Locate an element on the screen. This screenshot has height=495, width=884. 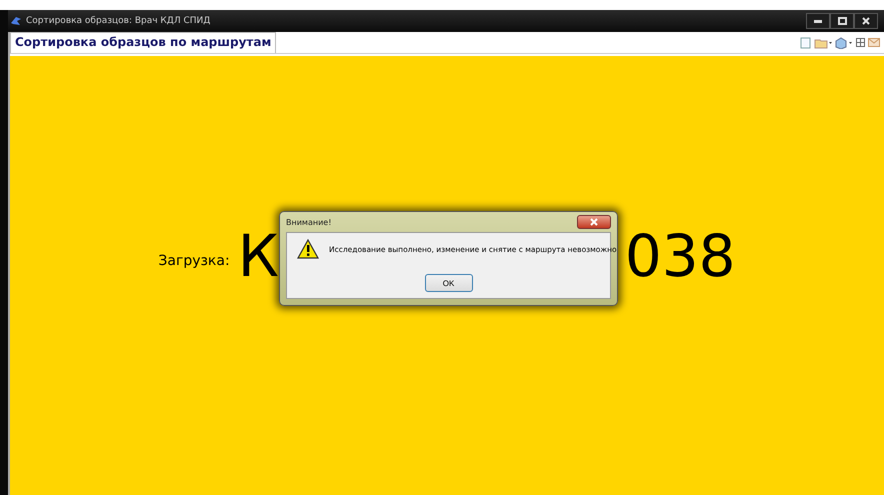
maximize-button is located at coordinates (842, 21).